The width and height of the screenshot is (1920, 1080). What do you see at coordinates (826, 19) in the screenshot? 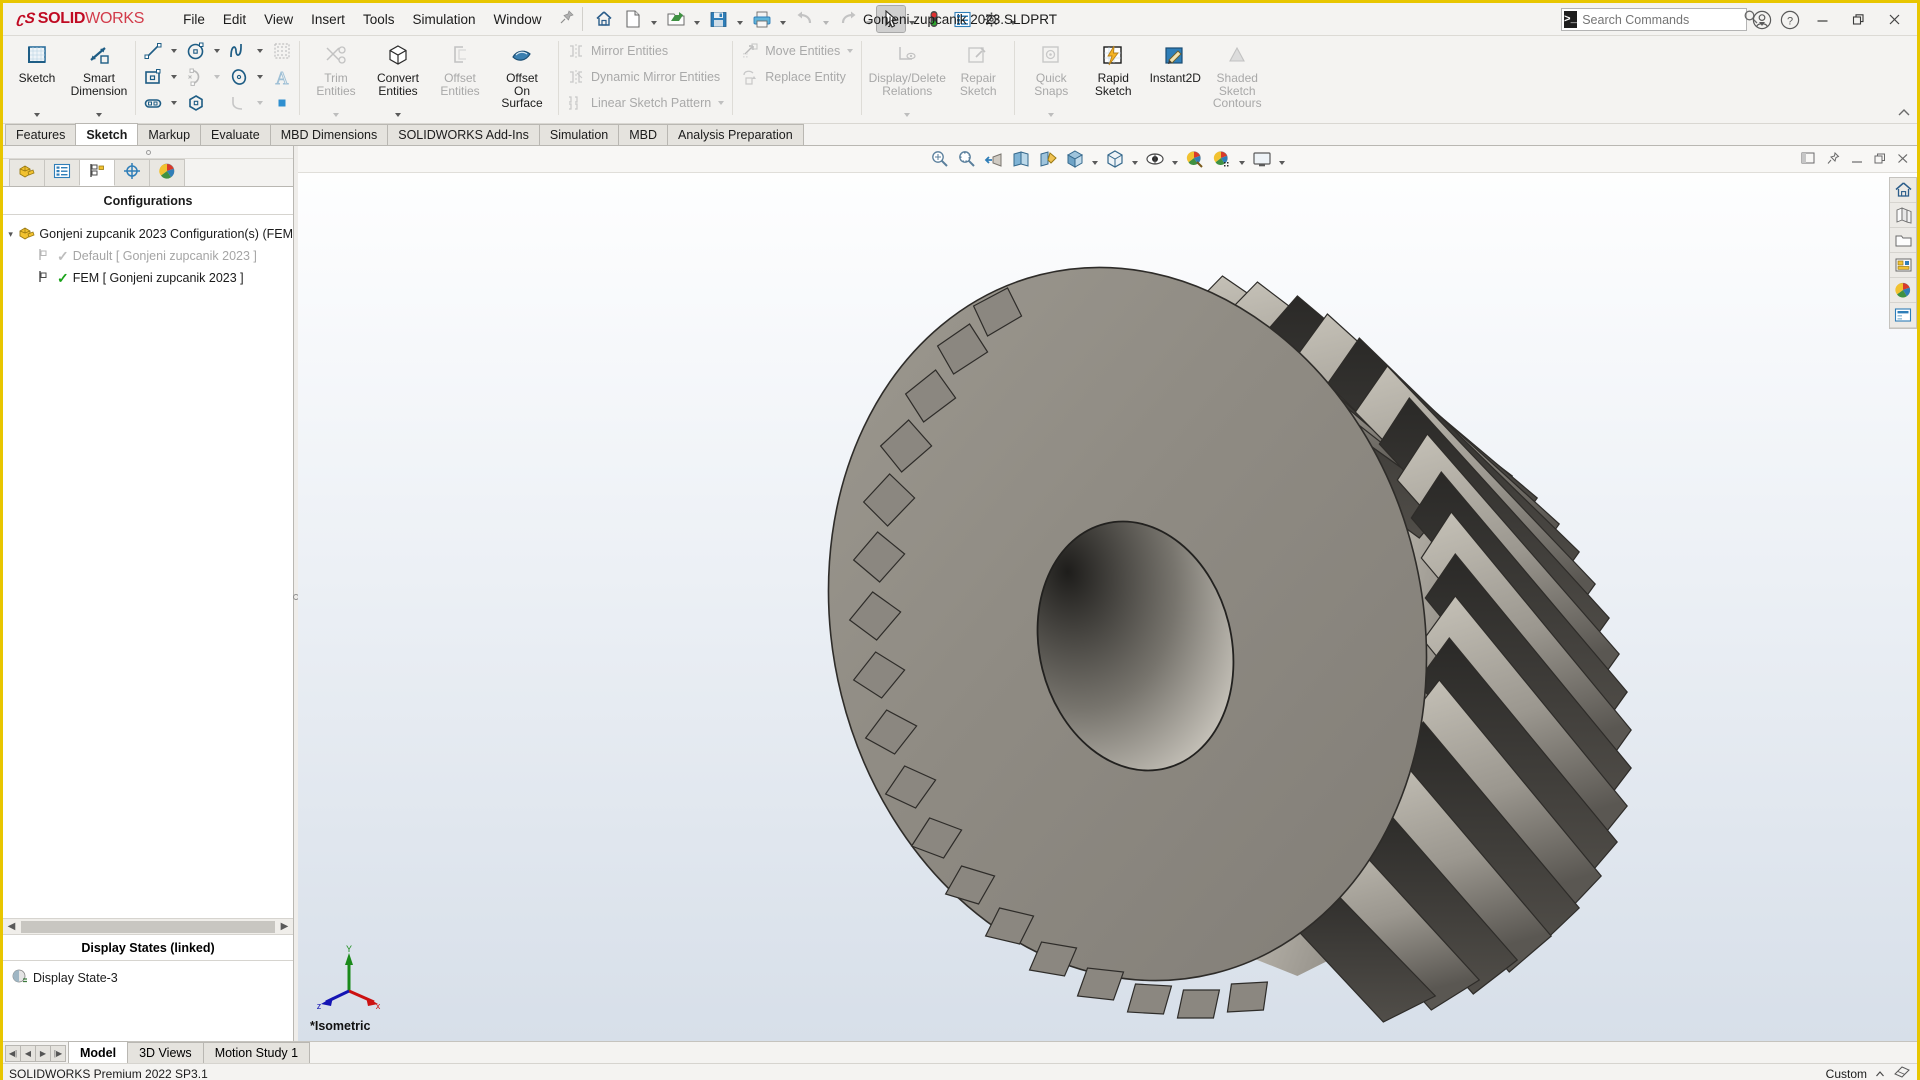
I see `undo-caret` at bounding box center [826, 19].